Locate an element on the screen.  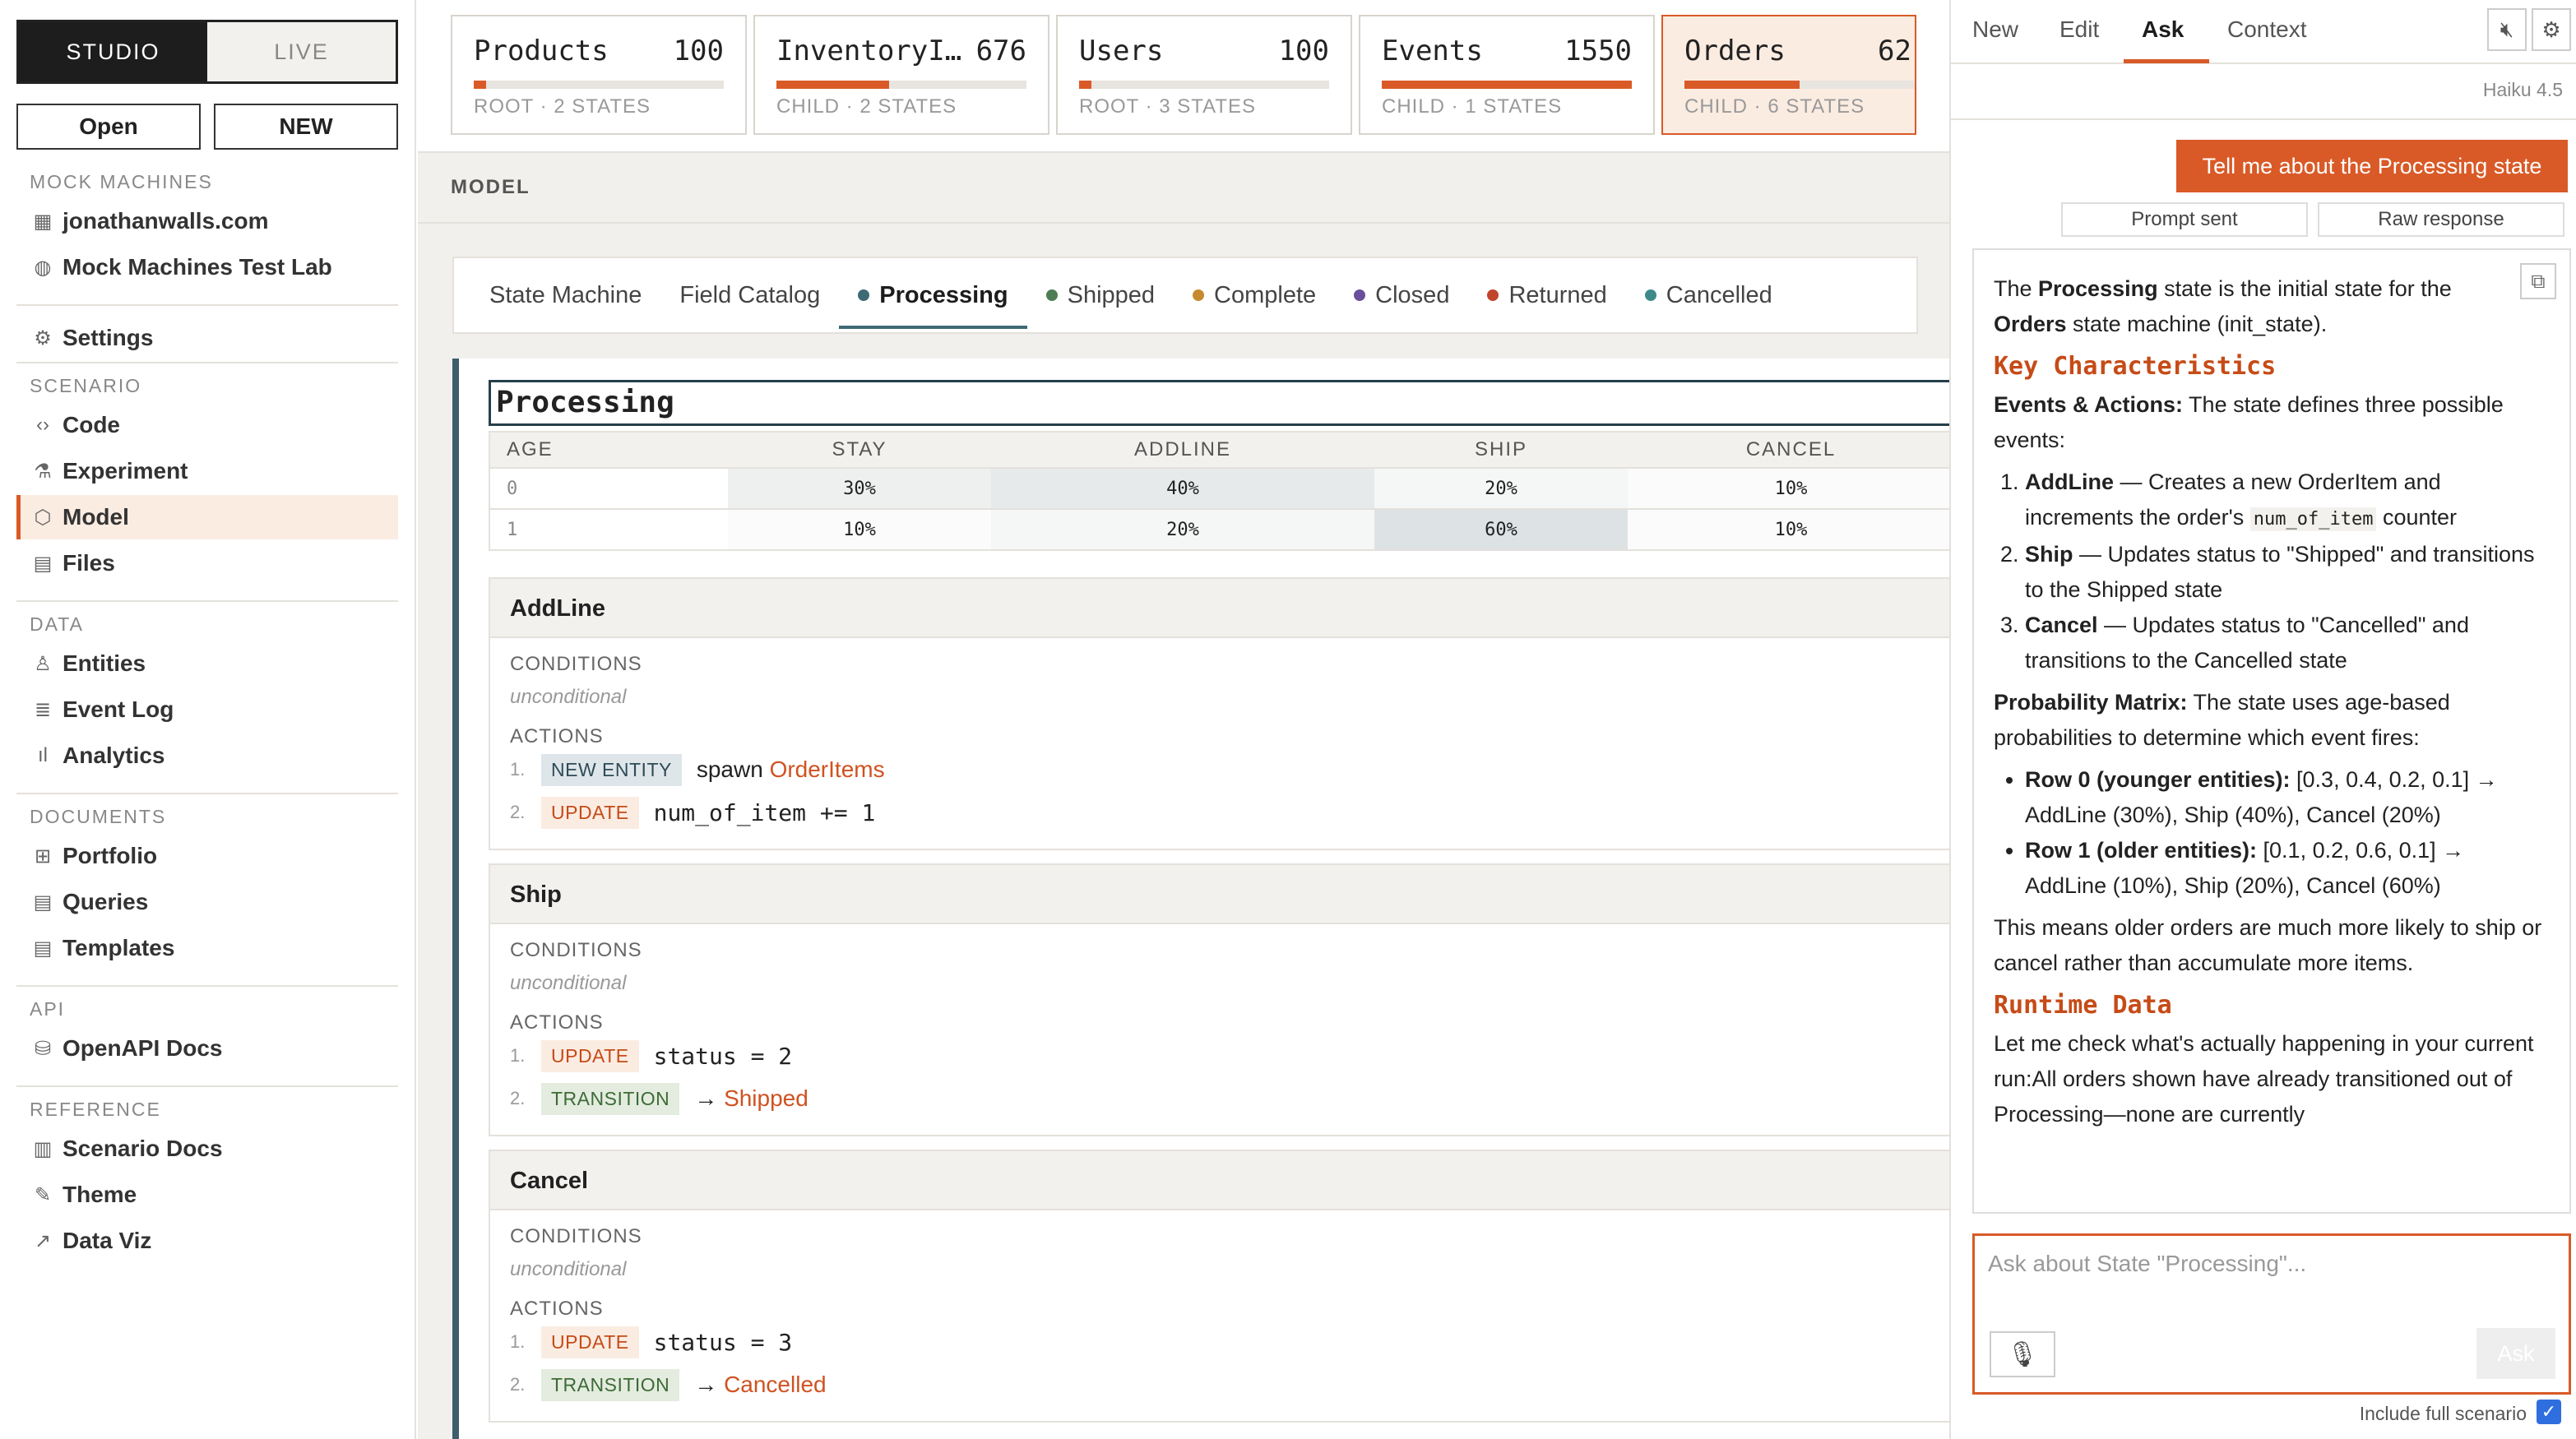
sidebar-item-label: Event Log is located at coordinates (118, 709).